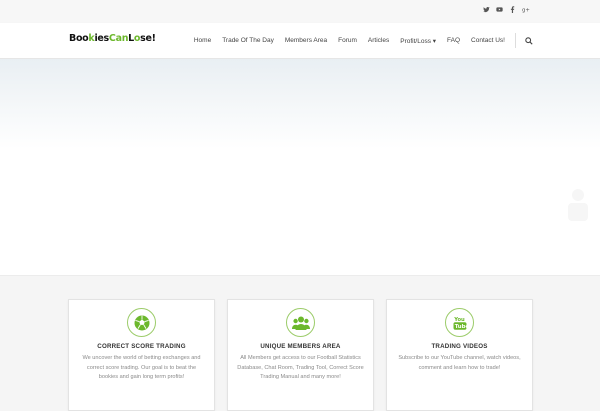  I want to click on nav-contact-us: Contact Us!, so click(488, 40).